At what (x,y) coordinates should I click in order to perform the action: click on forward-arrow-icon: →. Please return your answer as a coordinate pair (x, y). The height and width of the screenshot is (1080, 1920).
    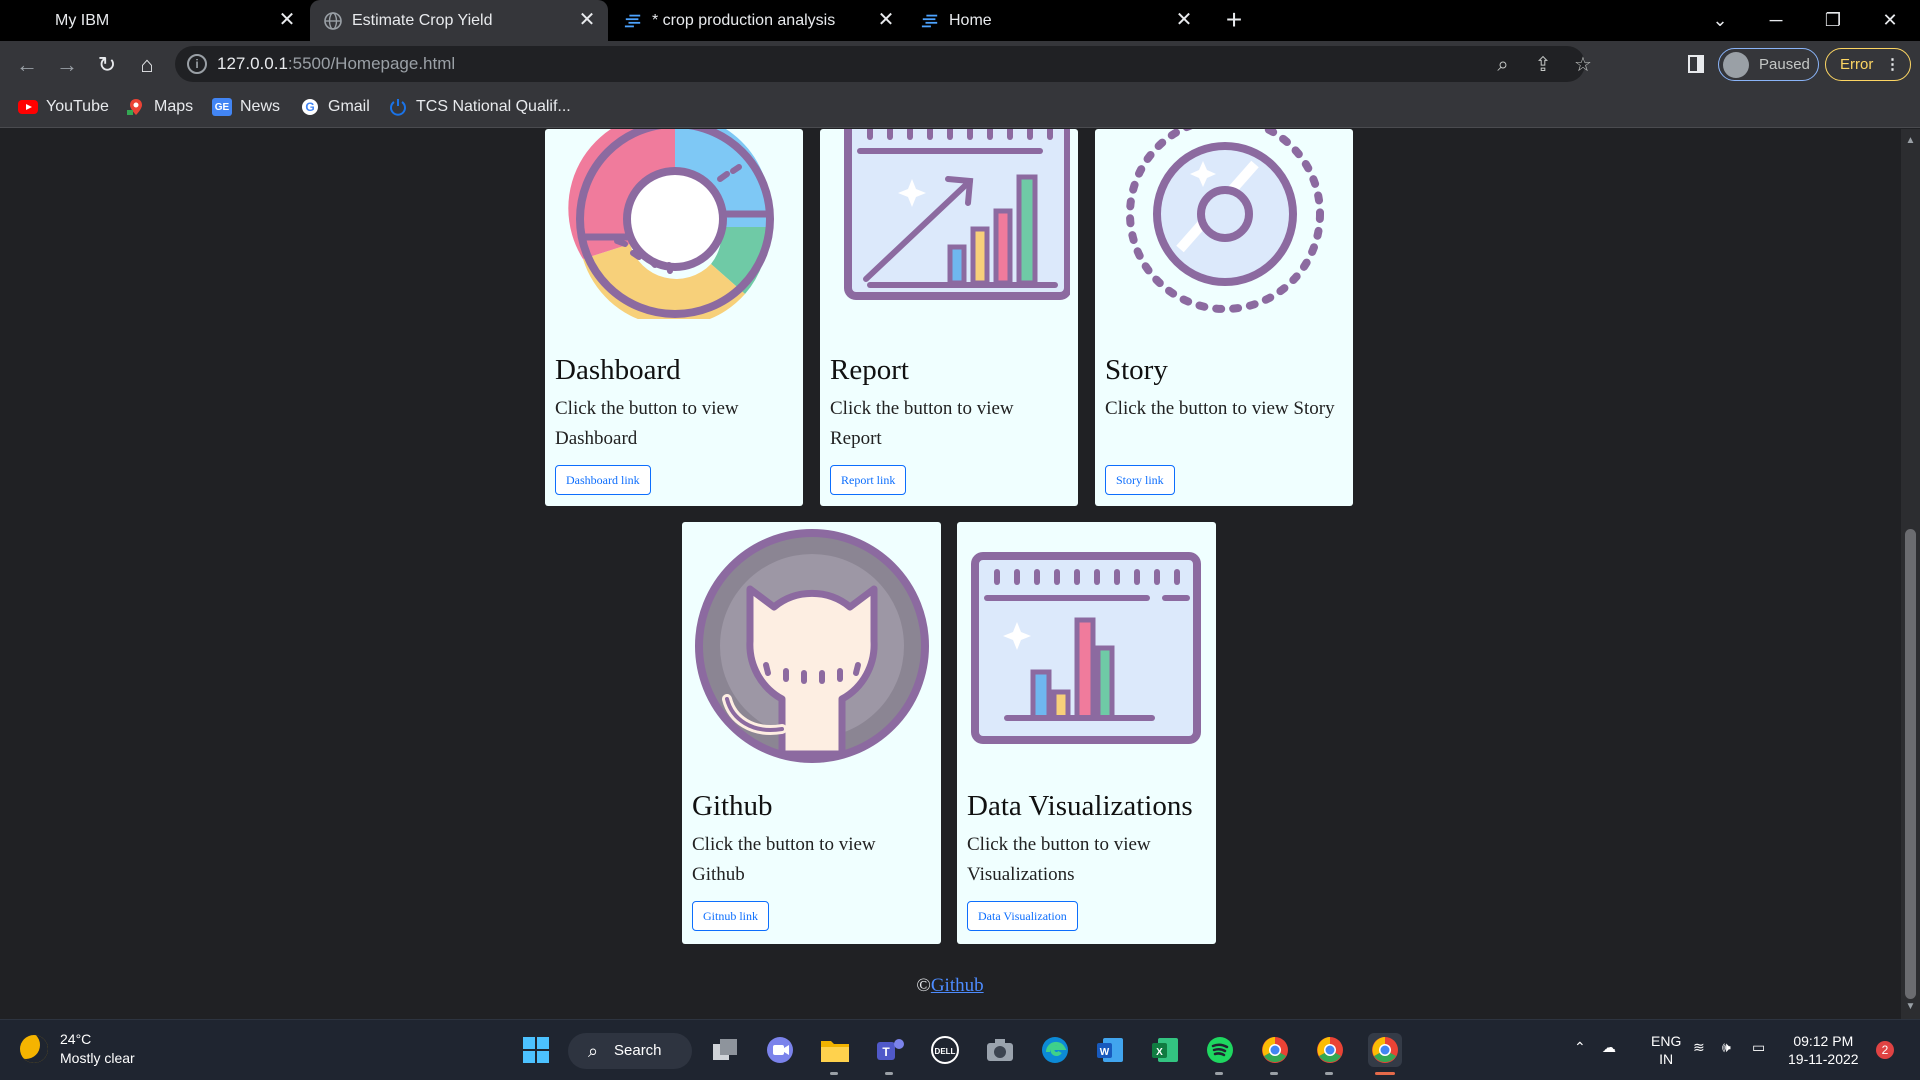
    Looking at the image, I should click on (67, 65).